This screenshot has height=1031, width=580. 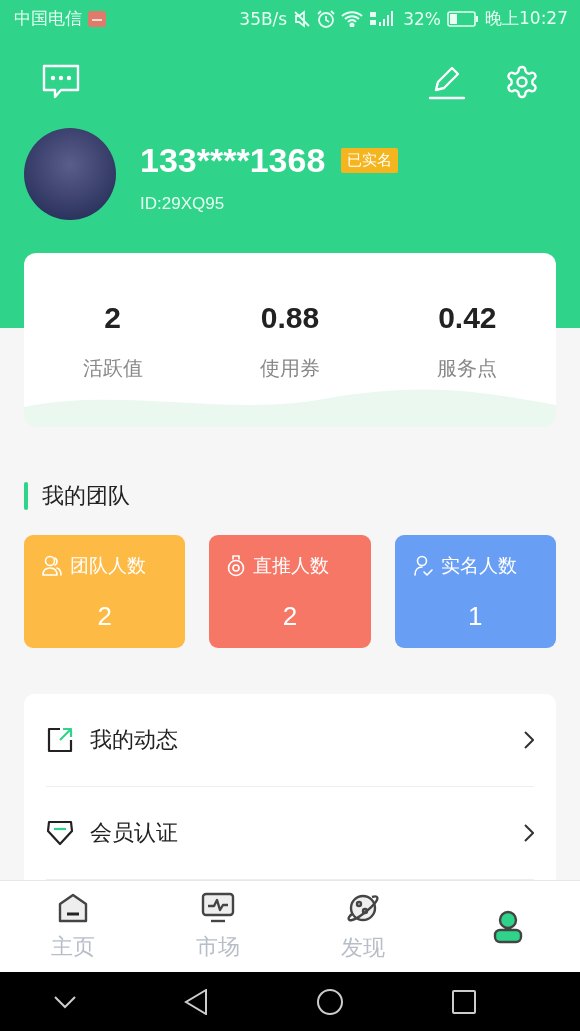 What do you see at coordinates (290, 369) in the screenshot?
I see `stat-label: 使用券` at bounding box center [290, 369].